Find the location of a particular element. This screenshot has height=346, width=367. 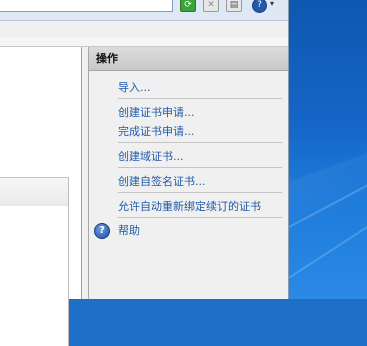

address-bar is located at coordinates (86, 6).